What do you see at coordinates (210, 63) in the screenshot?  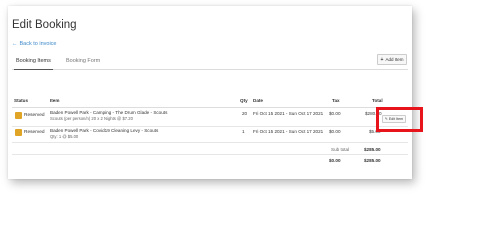 I see `tab-bar: Booking Items Booking Form` at bounding box center [210, 63].